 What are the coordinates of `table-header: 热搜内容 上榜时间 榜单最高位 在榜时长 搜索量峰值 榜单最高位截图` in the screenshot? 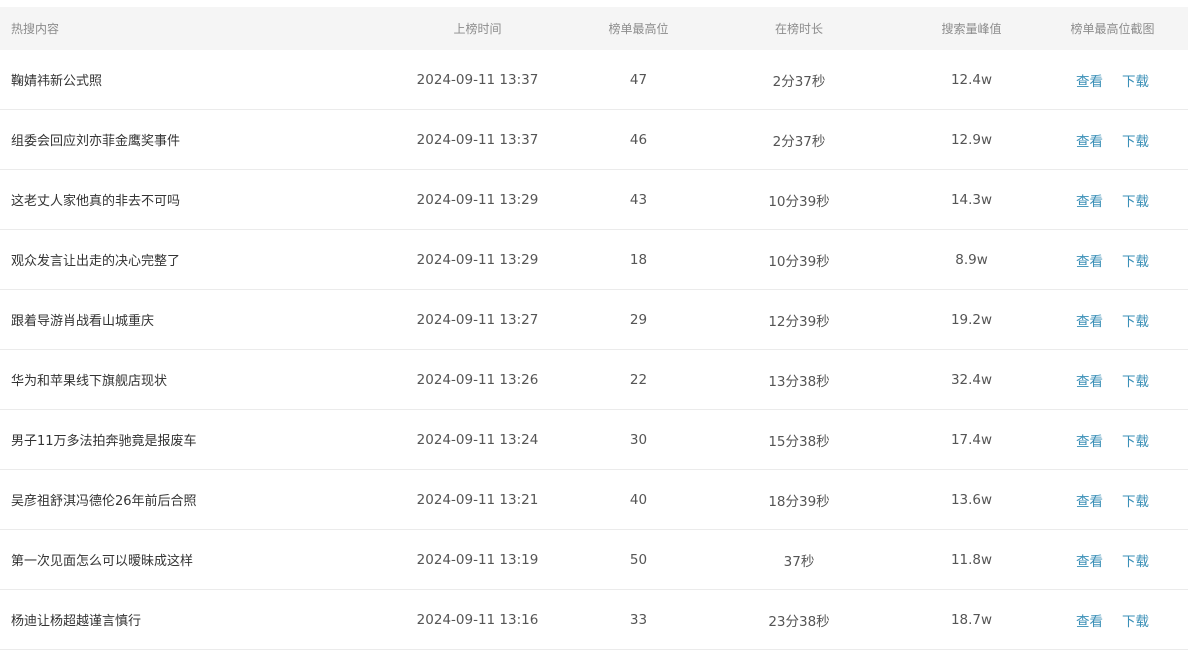 It's located at (594, 28).